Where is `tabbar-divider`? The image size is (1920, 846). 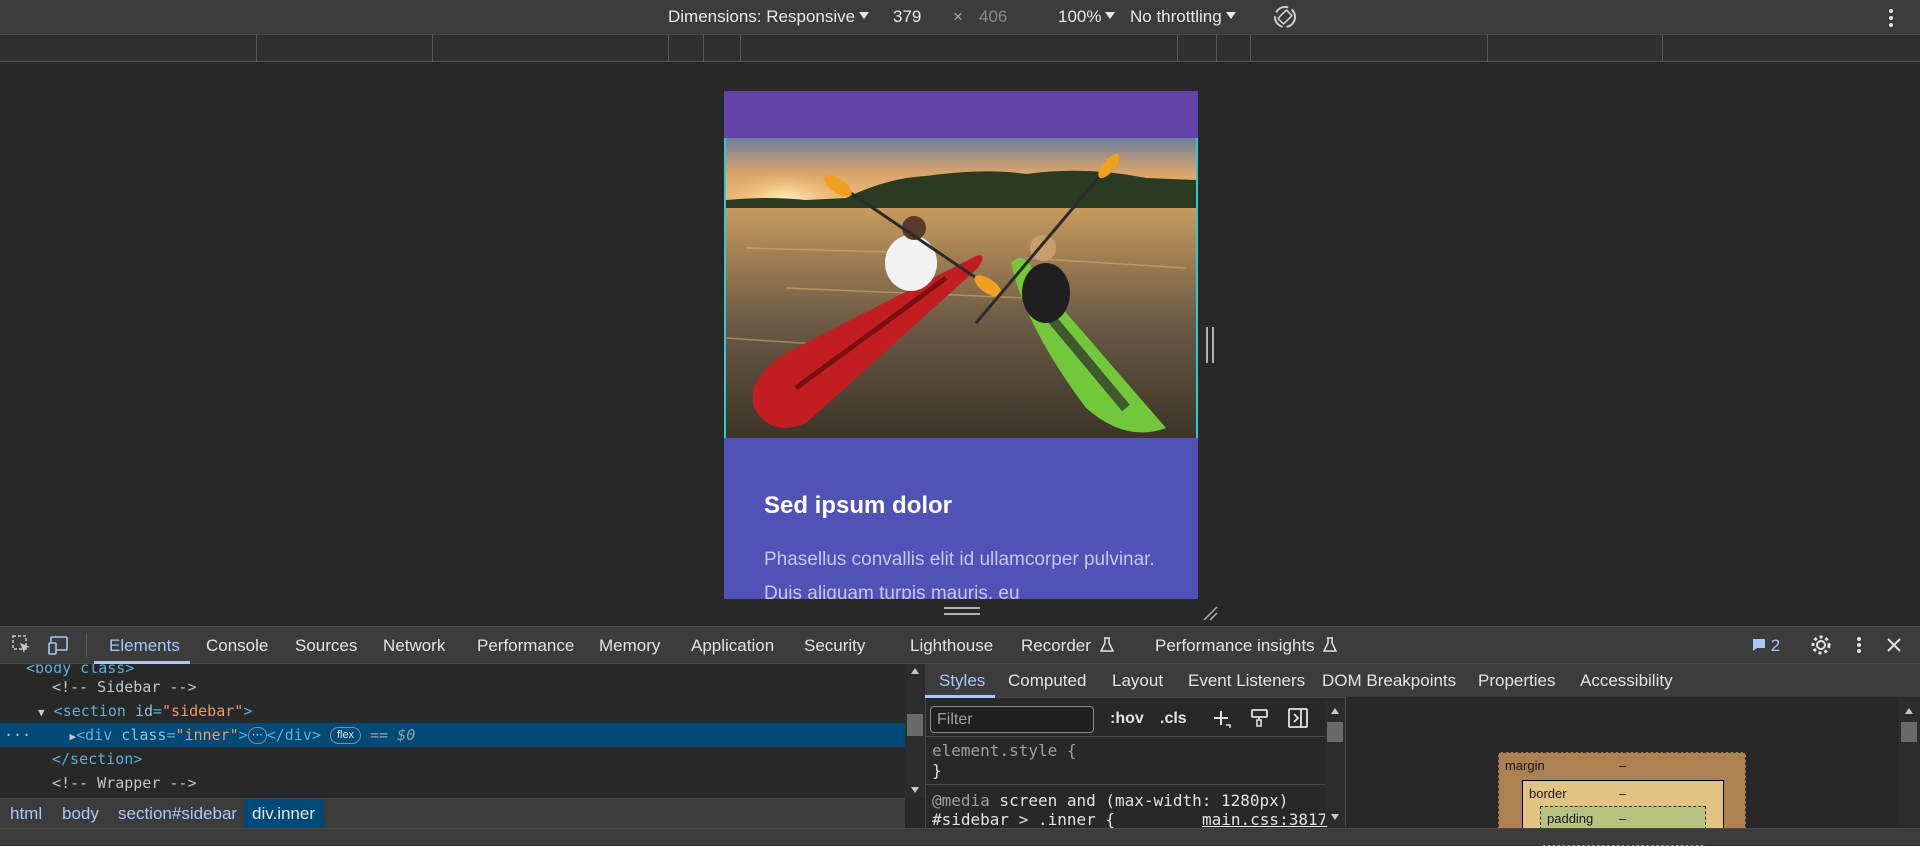
tabbar-divider is located at coordinates (86, 645).